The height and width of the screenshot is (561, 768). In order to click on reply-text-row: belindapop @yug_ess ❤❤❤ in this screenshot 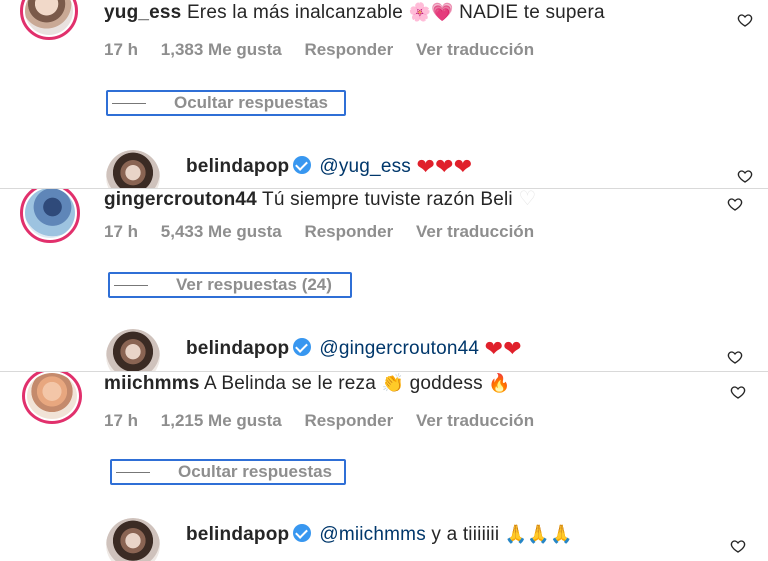, I will do `click(329, 167)`.